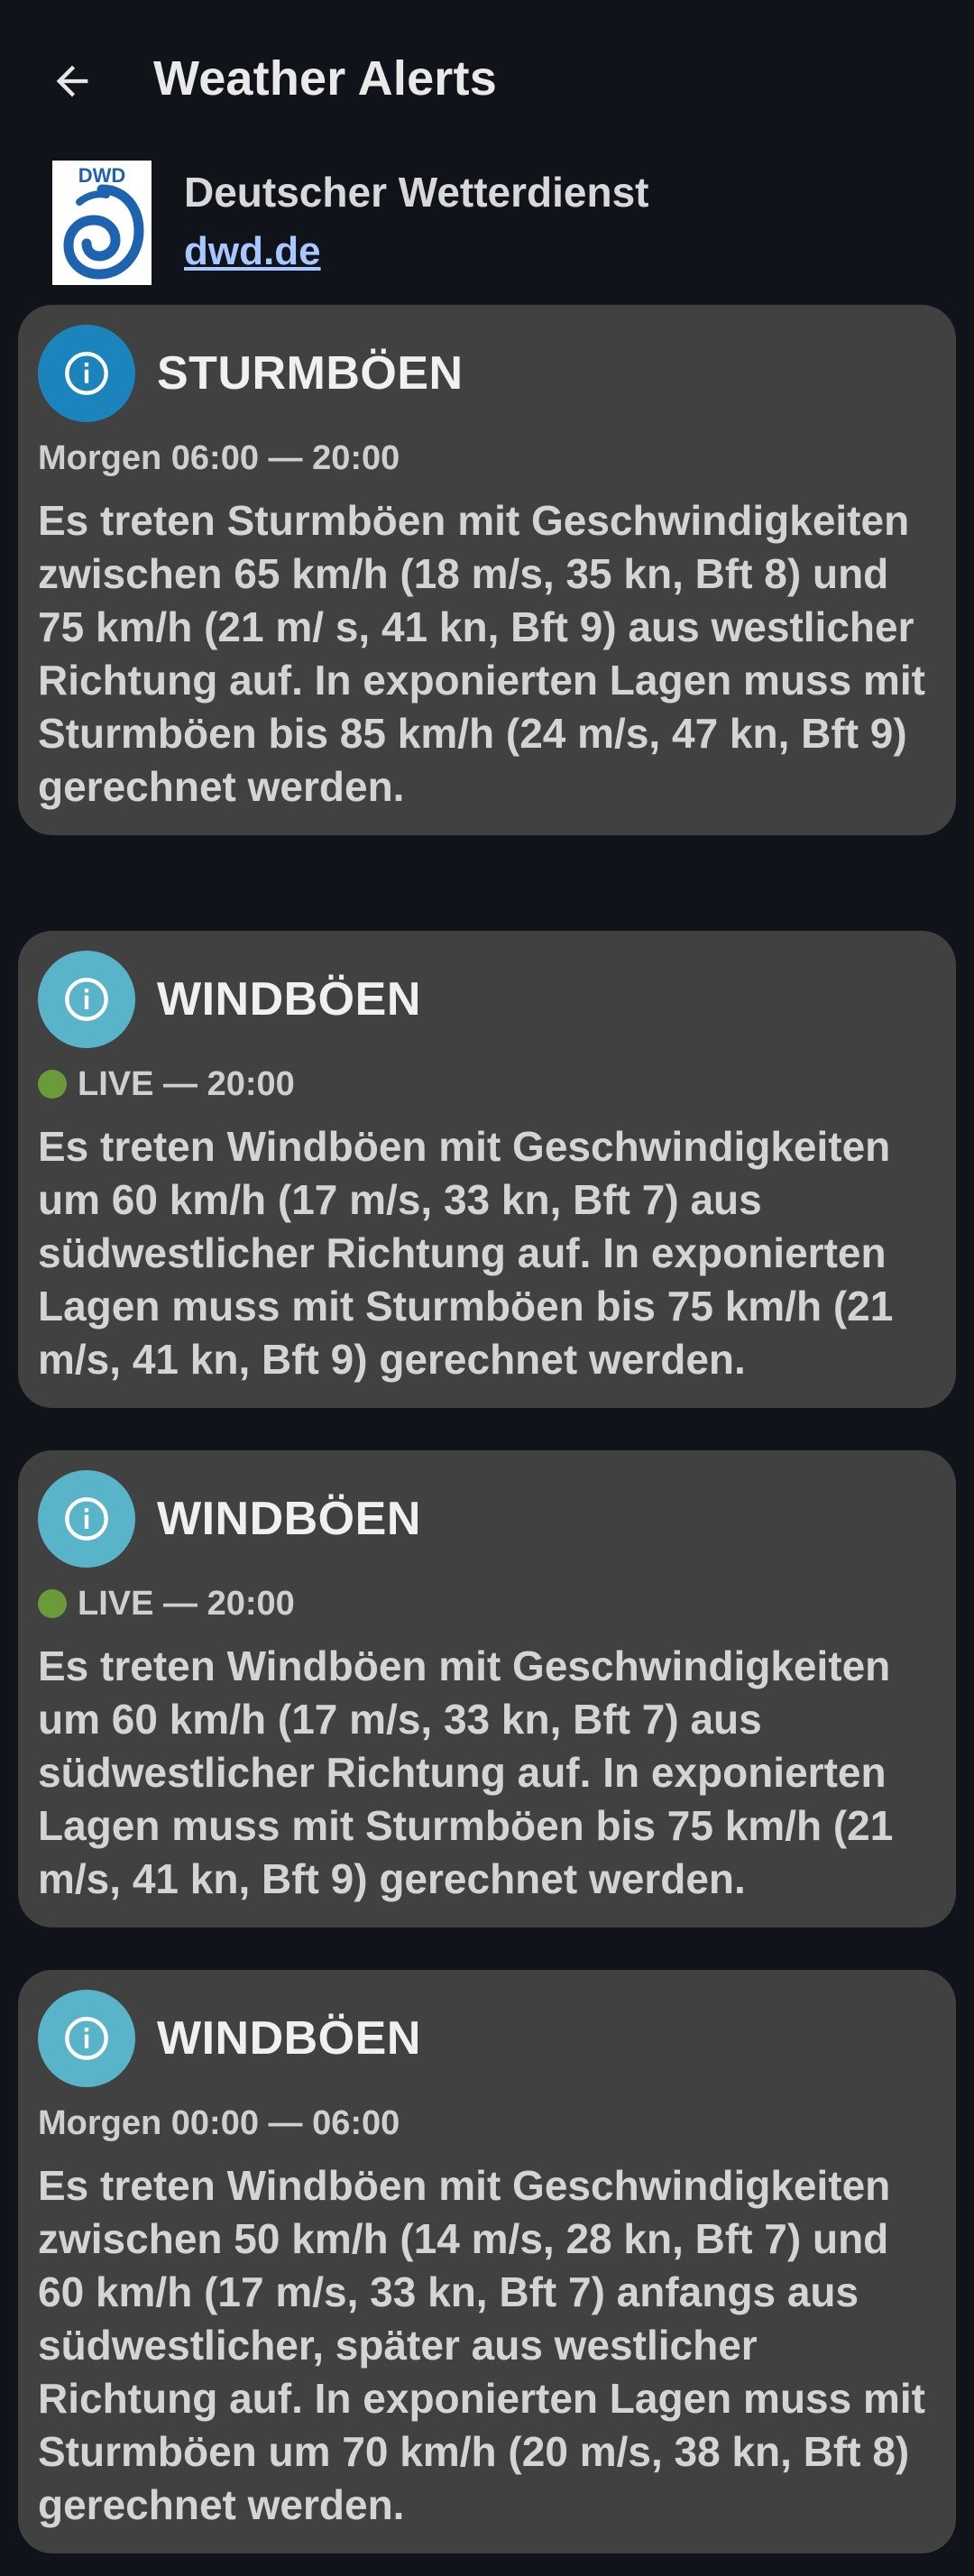 This screenshot has width=974, height=2576. What do you see at coordinates (253, 251) in the screenshot?
I see `source-link: dwd.de` at bounding box center [253, 251].